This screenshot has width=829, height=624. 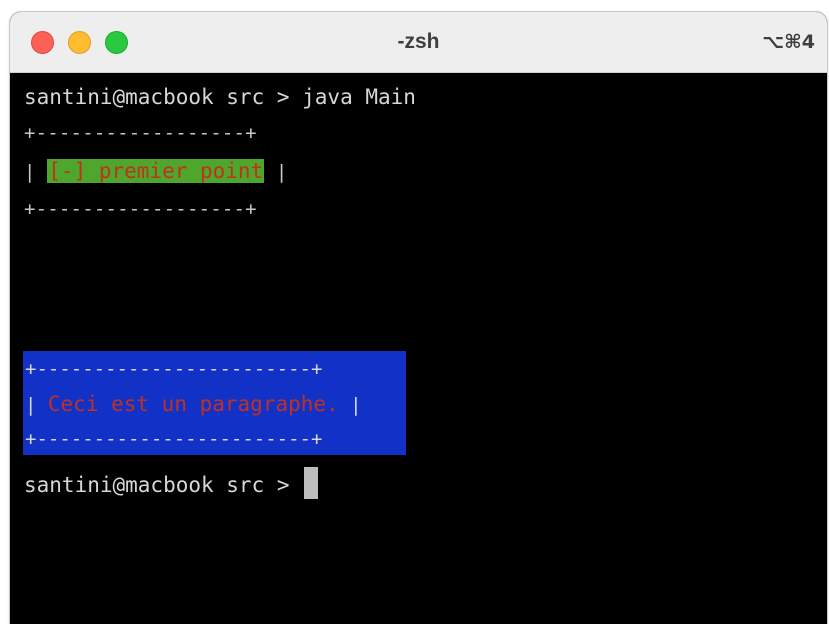 I want to click on text-cursor, so click(x=311, y=483).